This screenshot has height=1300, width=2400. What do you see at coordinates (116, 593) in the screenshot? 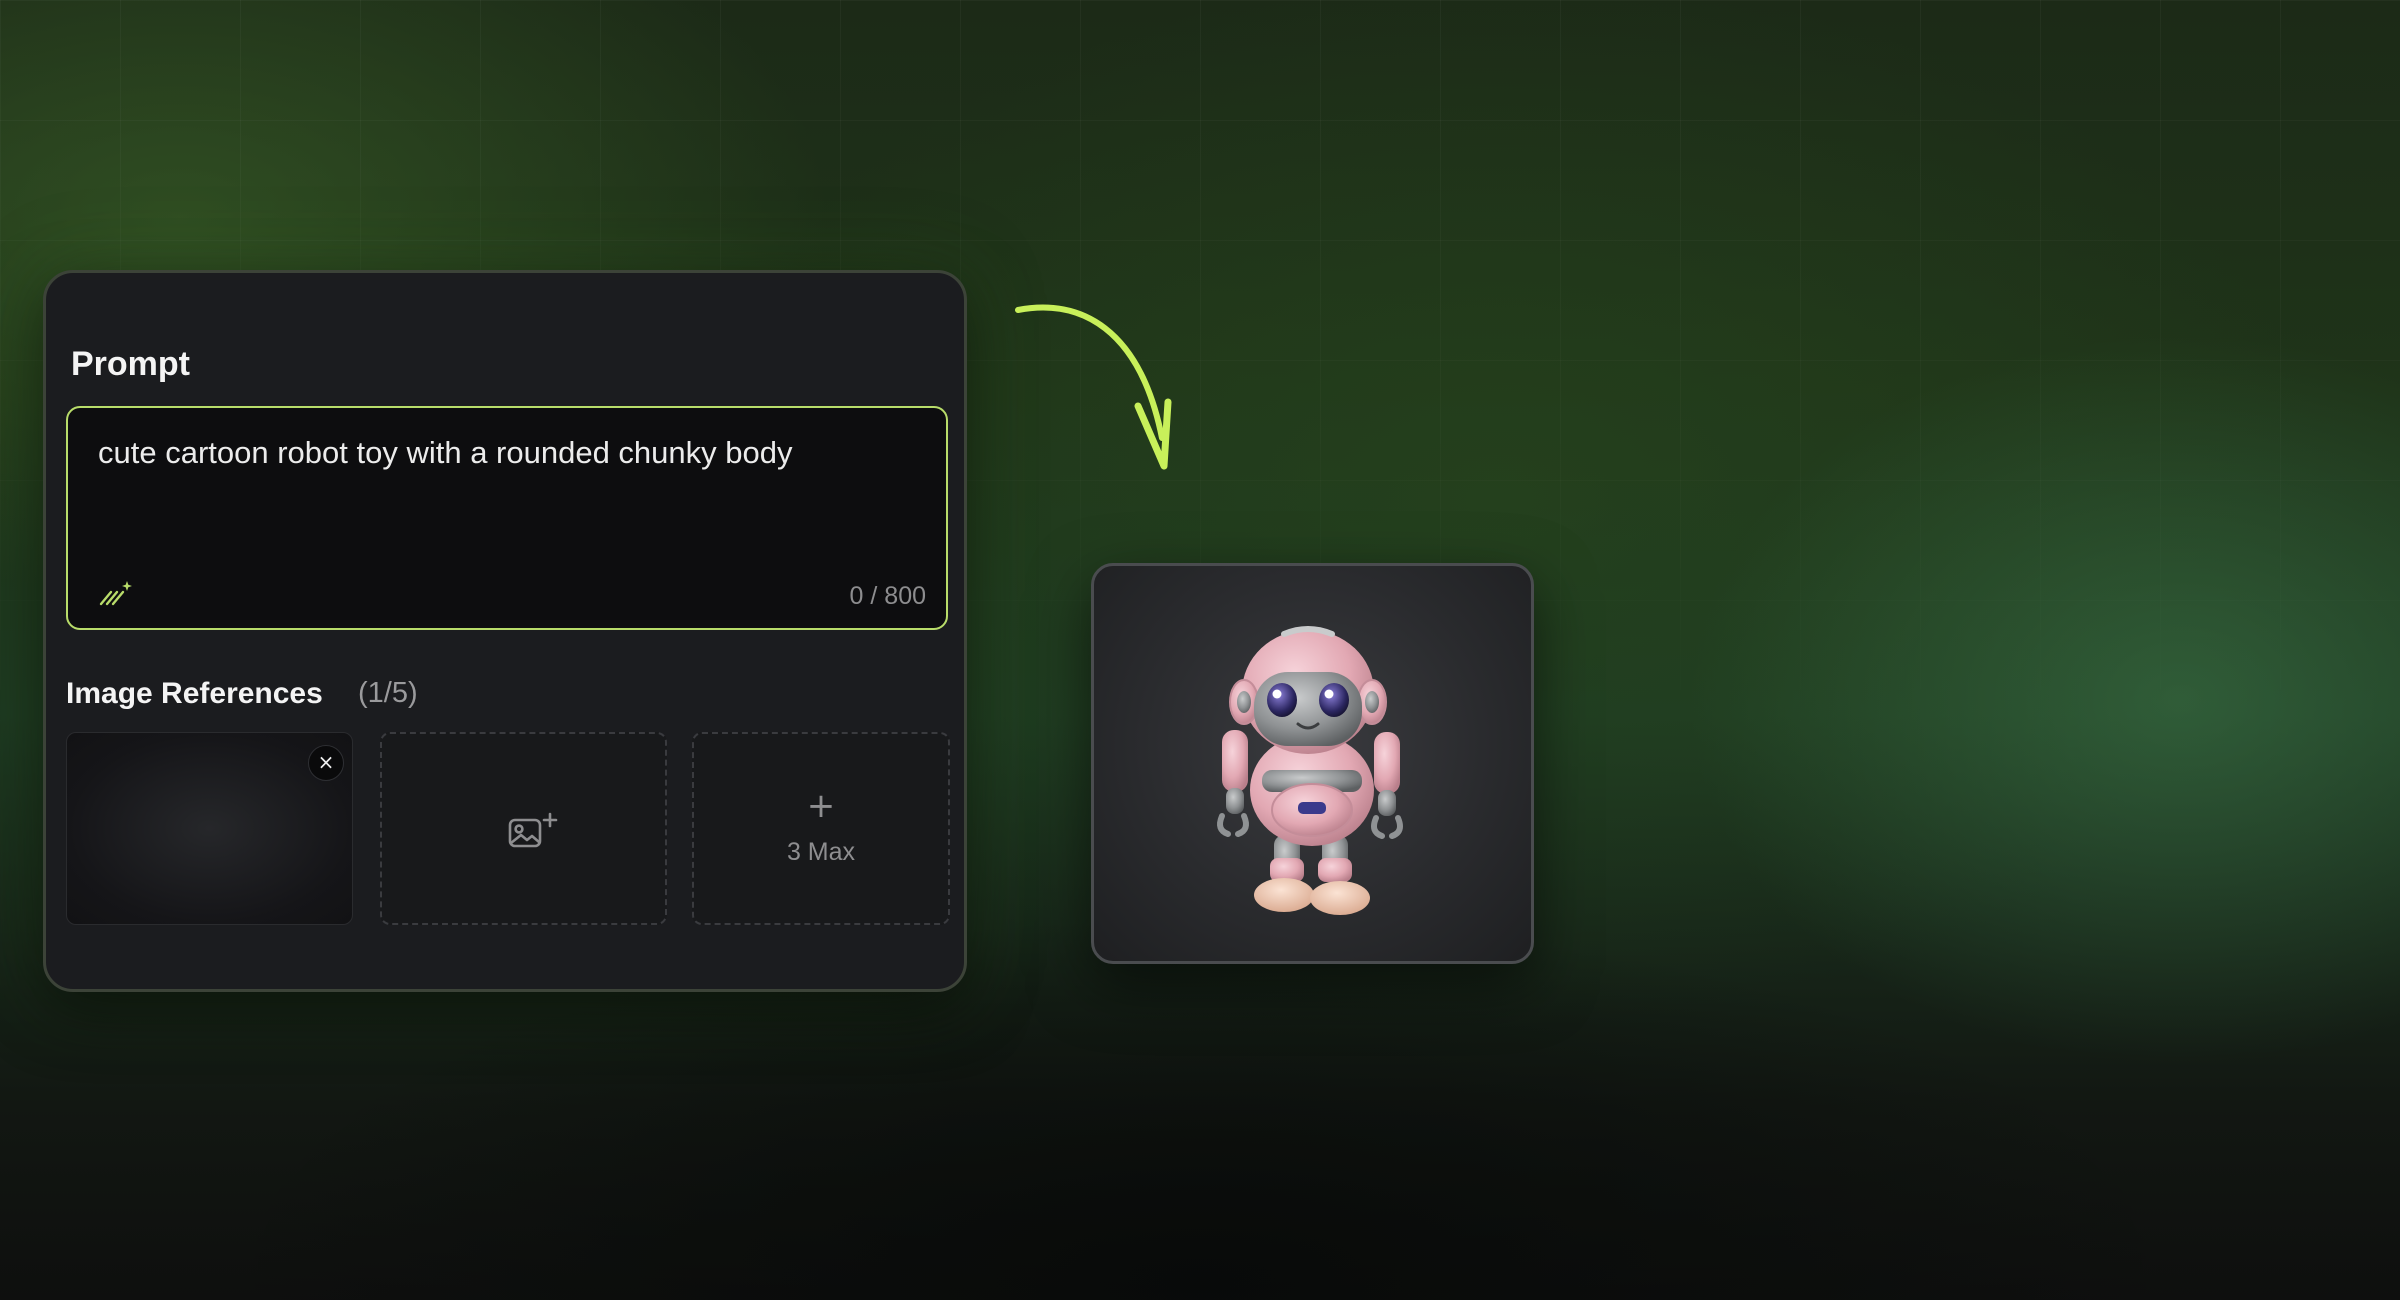
I see `magic-wand-icon` at bounding box center [116, 593].